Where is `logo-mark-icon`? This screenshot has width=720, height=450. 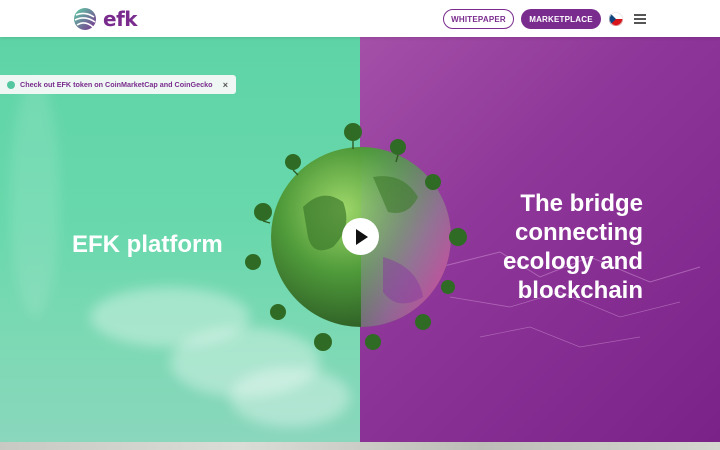 logo-mark-icon is located at coordinates (85, 19).